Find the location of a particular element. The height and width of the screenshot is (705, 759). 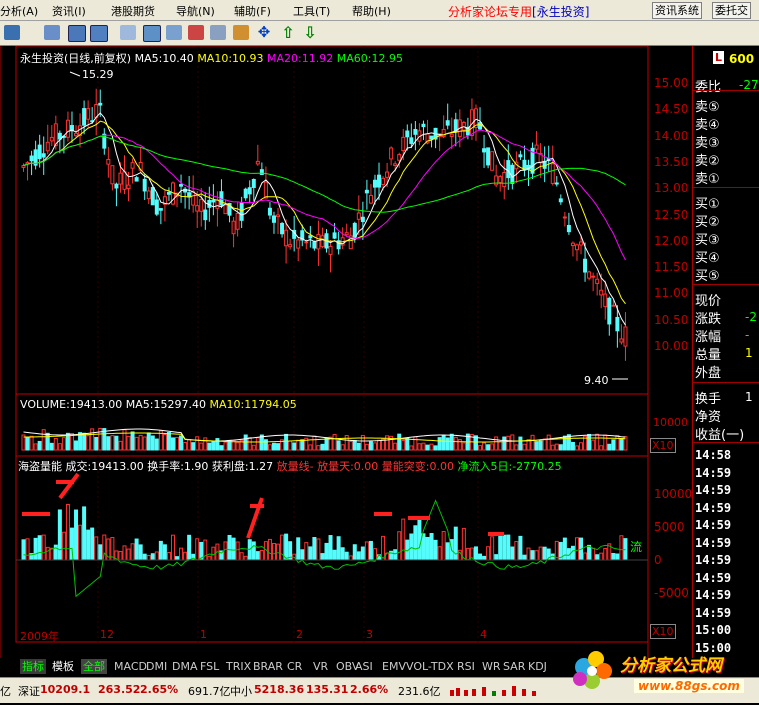

target-icon is located at coordinates (196, 32).